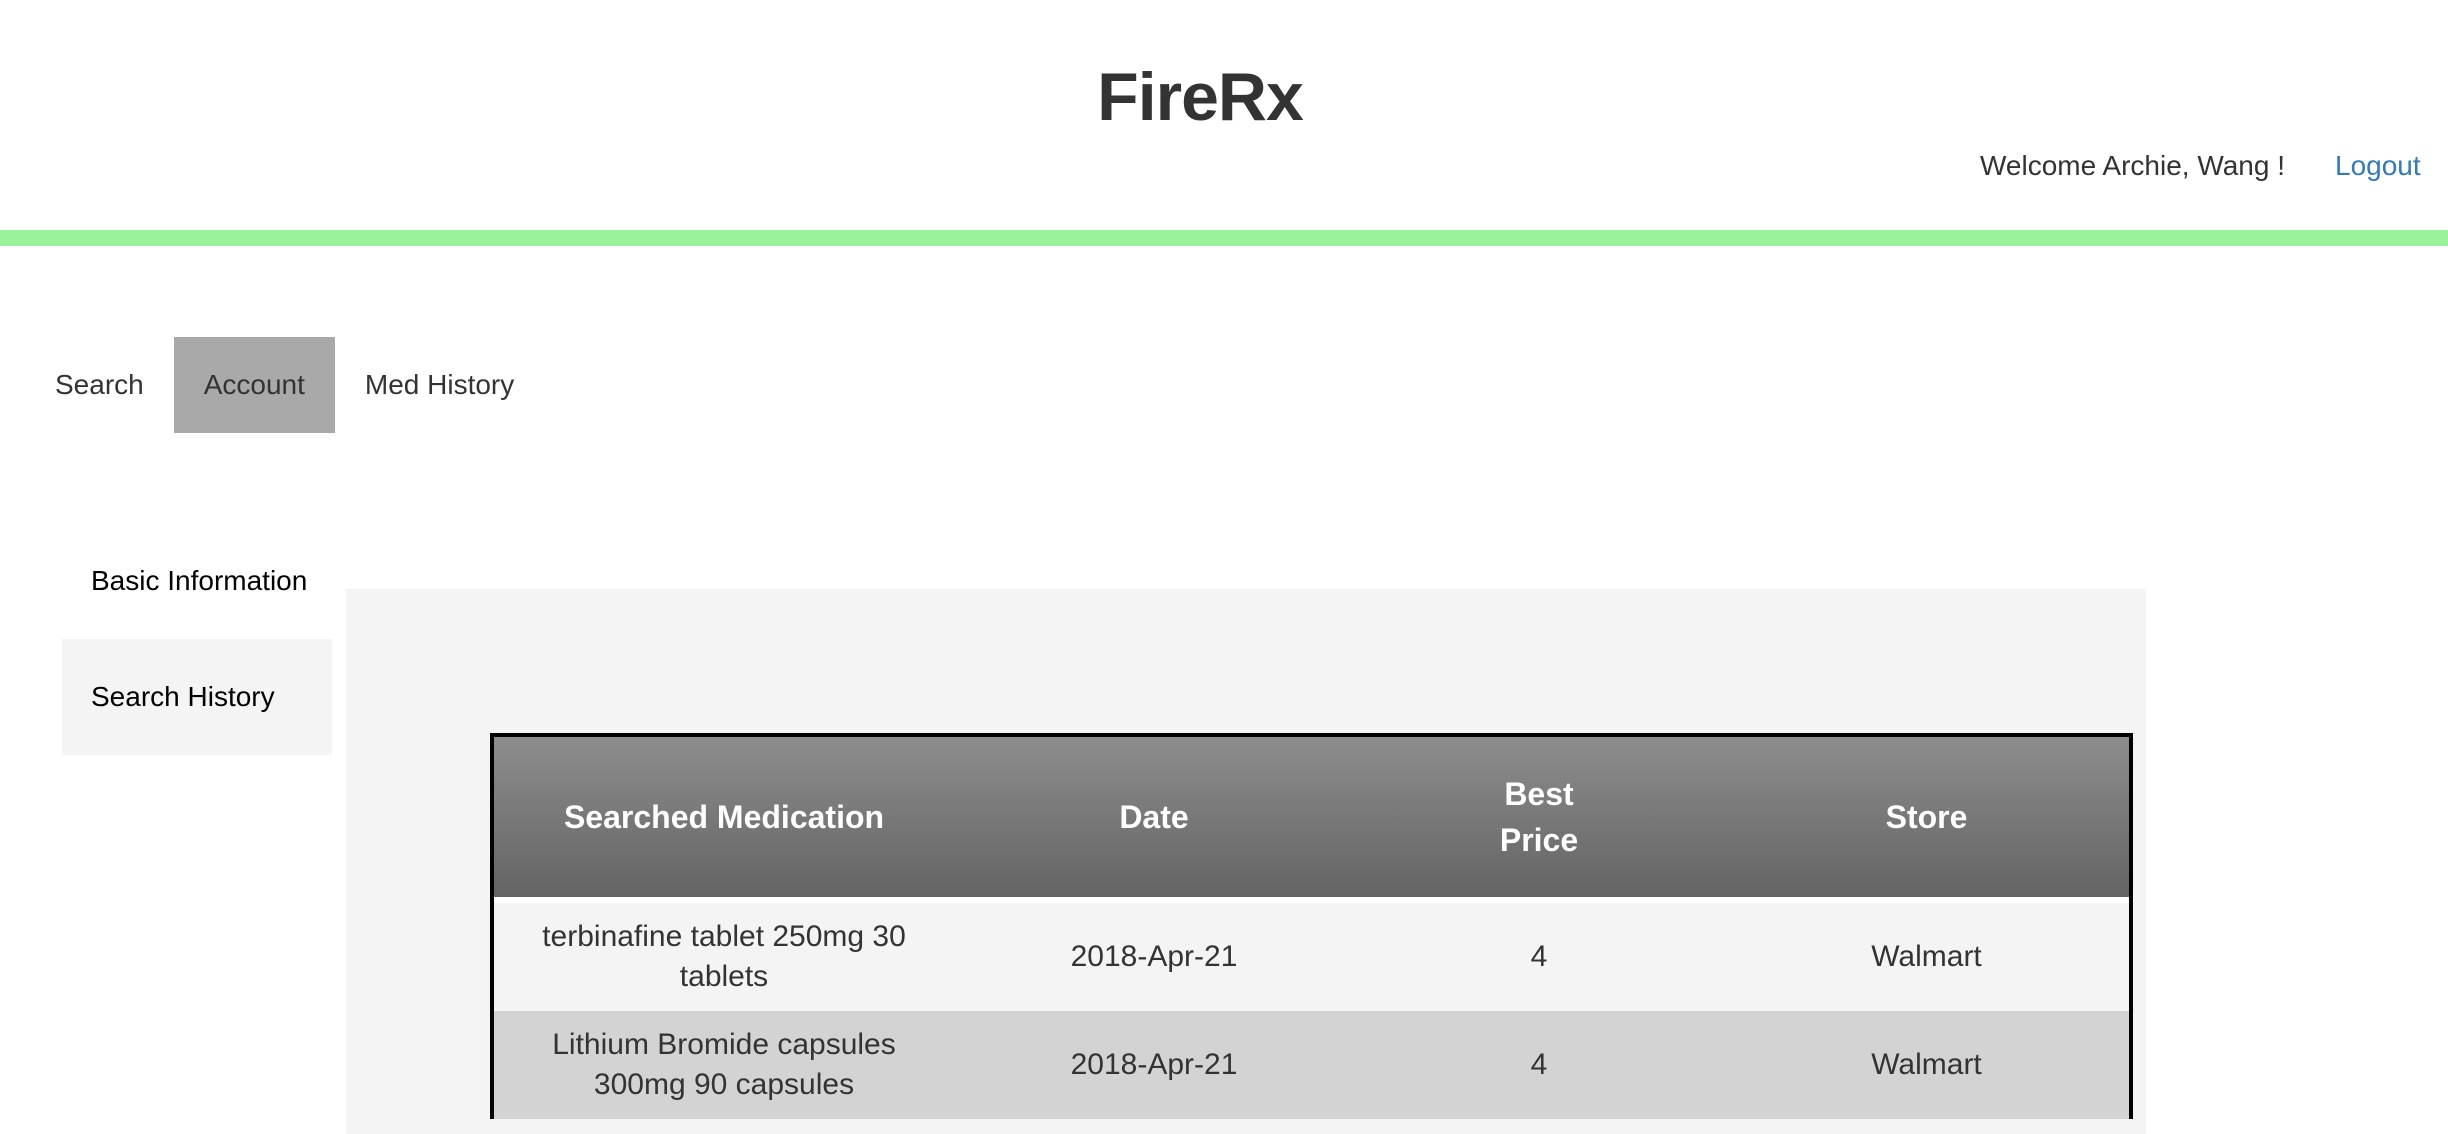 This screenshot has width=2448, height=1134. Describe the element at coordinates (1224, 238) in the screenshot. I see `header-accent-bar` at that location.